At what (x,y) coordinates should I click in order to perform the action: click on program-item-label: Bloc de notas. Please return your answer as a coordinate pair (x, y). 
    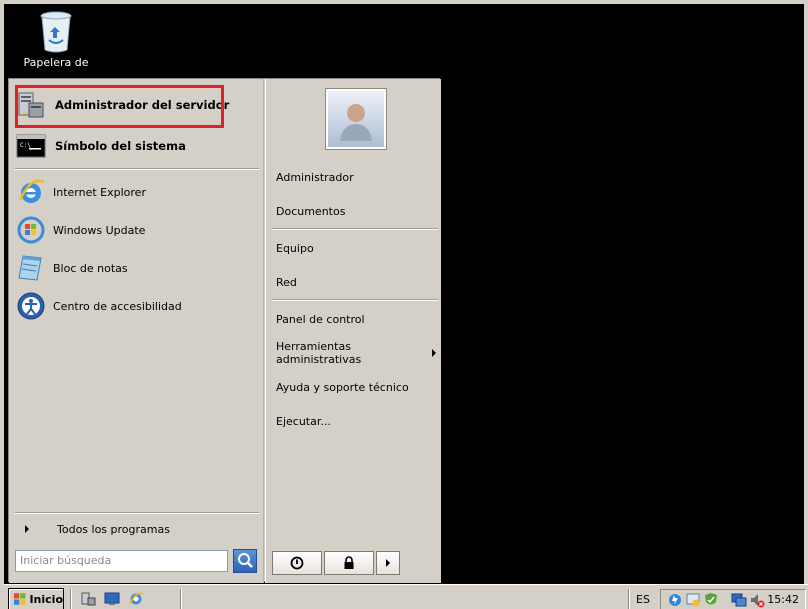
    Looking at the image, I should click on (90, 268).